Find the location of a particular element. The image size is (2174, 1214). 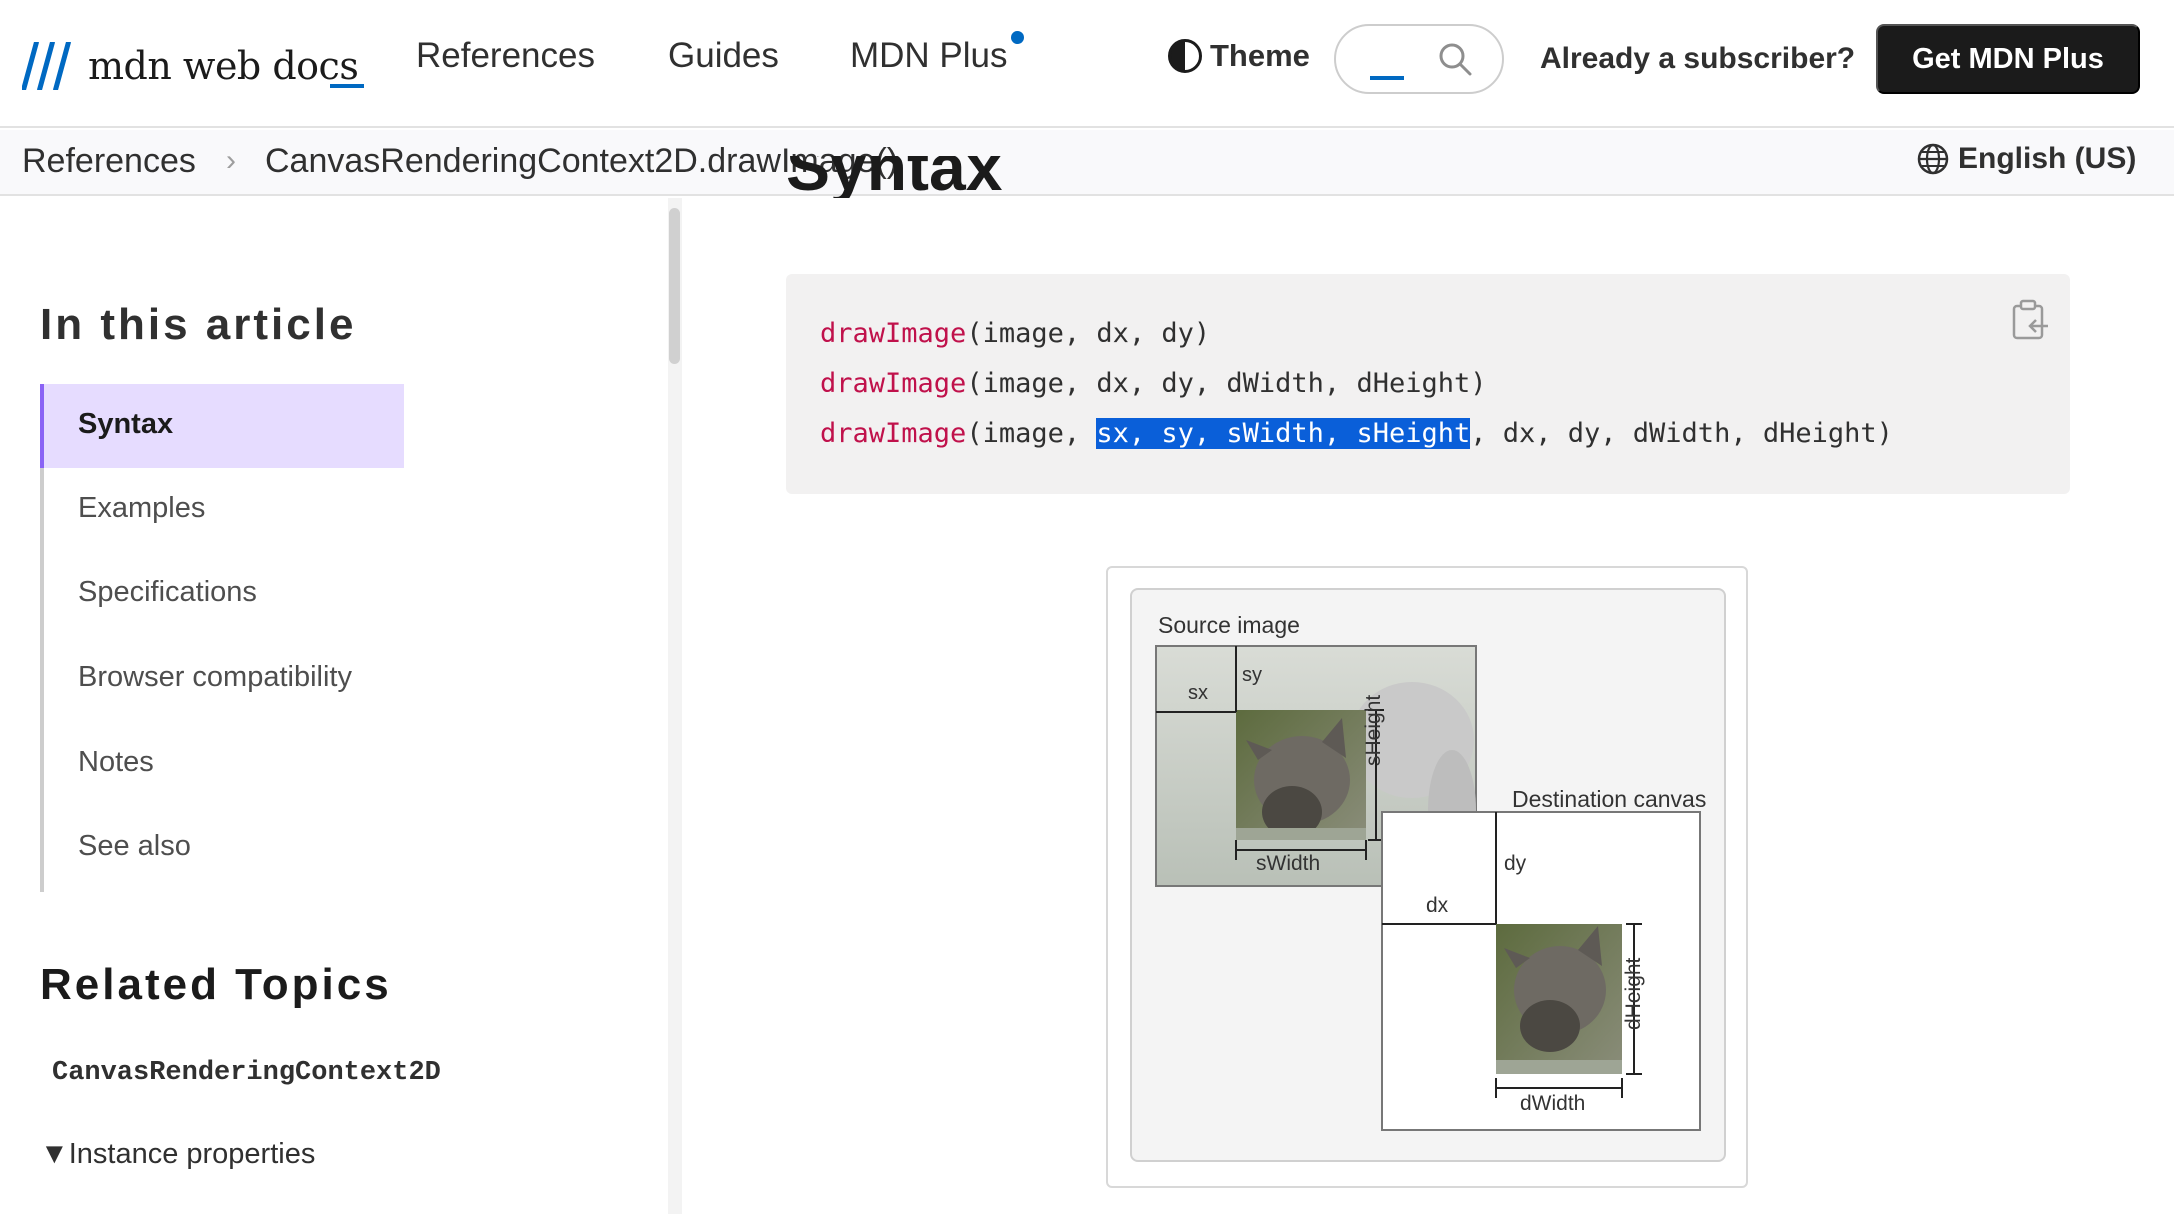

code-args: , dx, dy, dWidth, dHeight) is located at coordinates (1681, 433).